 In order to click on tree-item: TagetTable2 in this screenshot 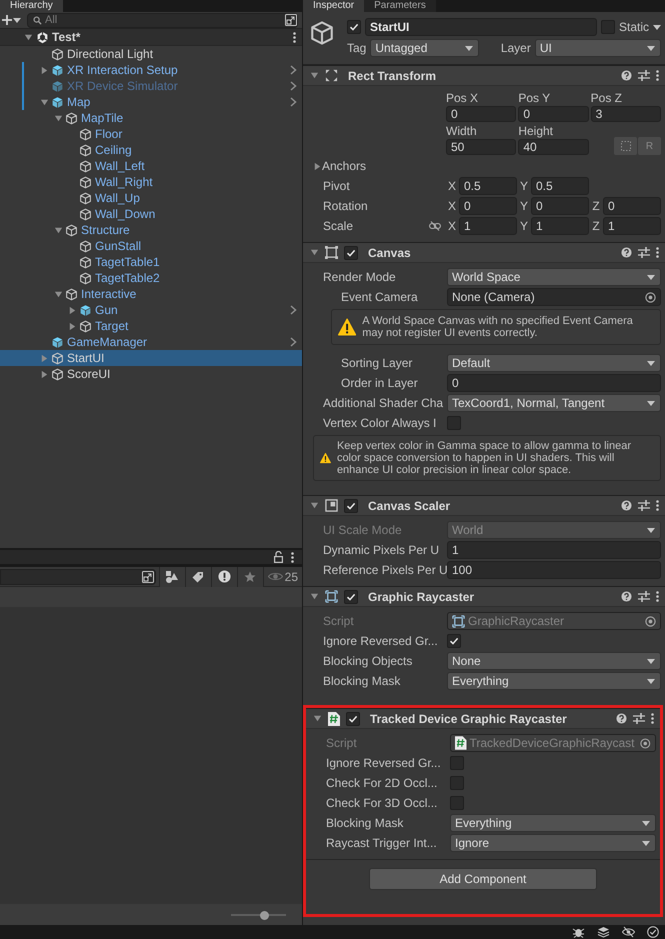, I will do `click(151, 278)`.